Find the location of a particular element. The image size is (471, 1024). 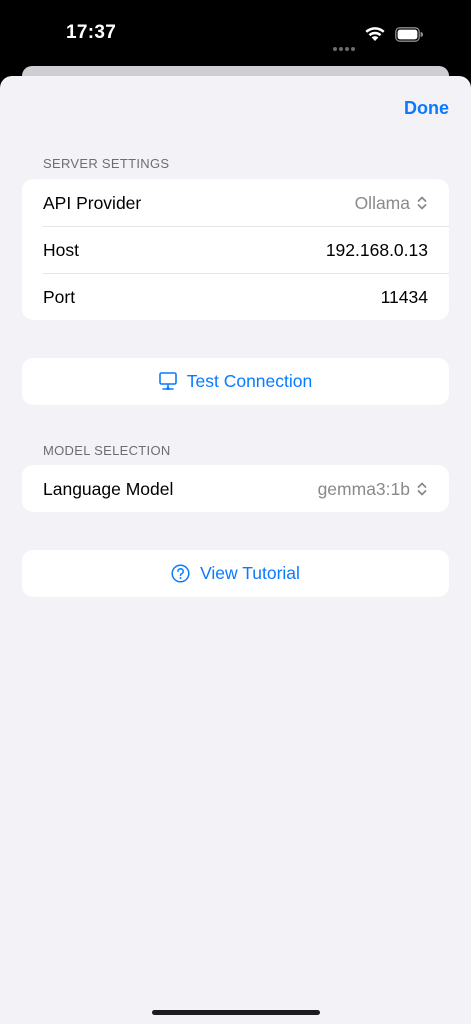

desktop-computer-icon is located at coordinates (167, 381).